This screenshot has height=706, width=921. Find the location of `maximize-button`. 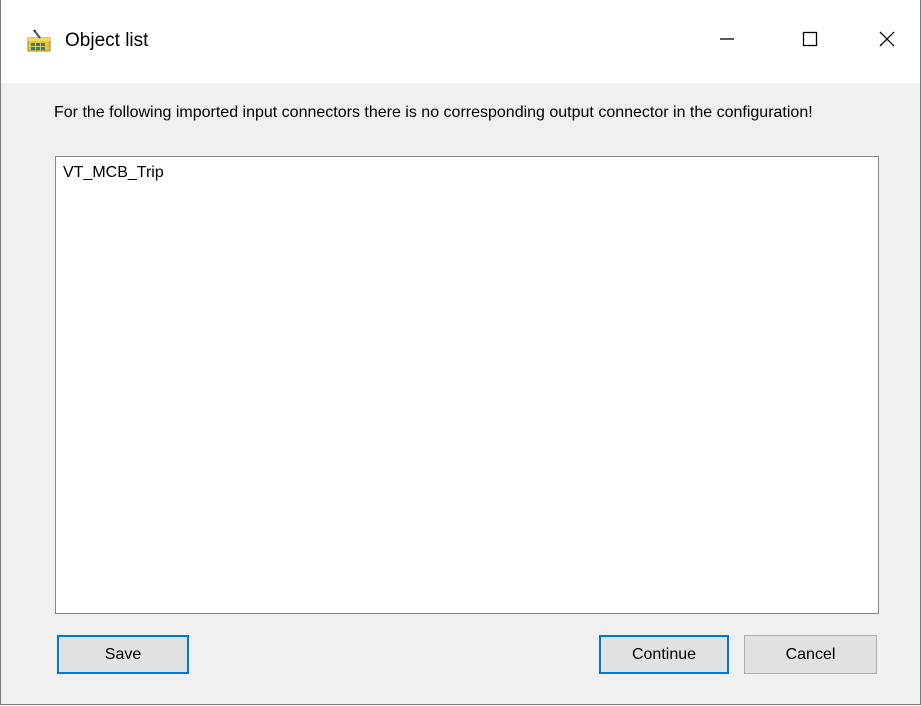

maximize-button is located at coordinates (810, 41).